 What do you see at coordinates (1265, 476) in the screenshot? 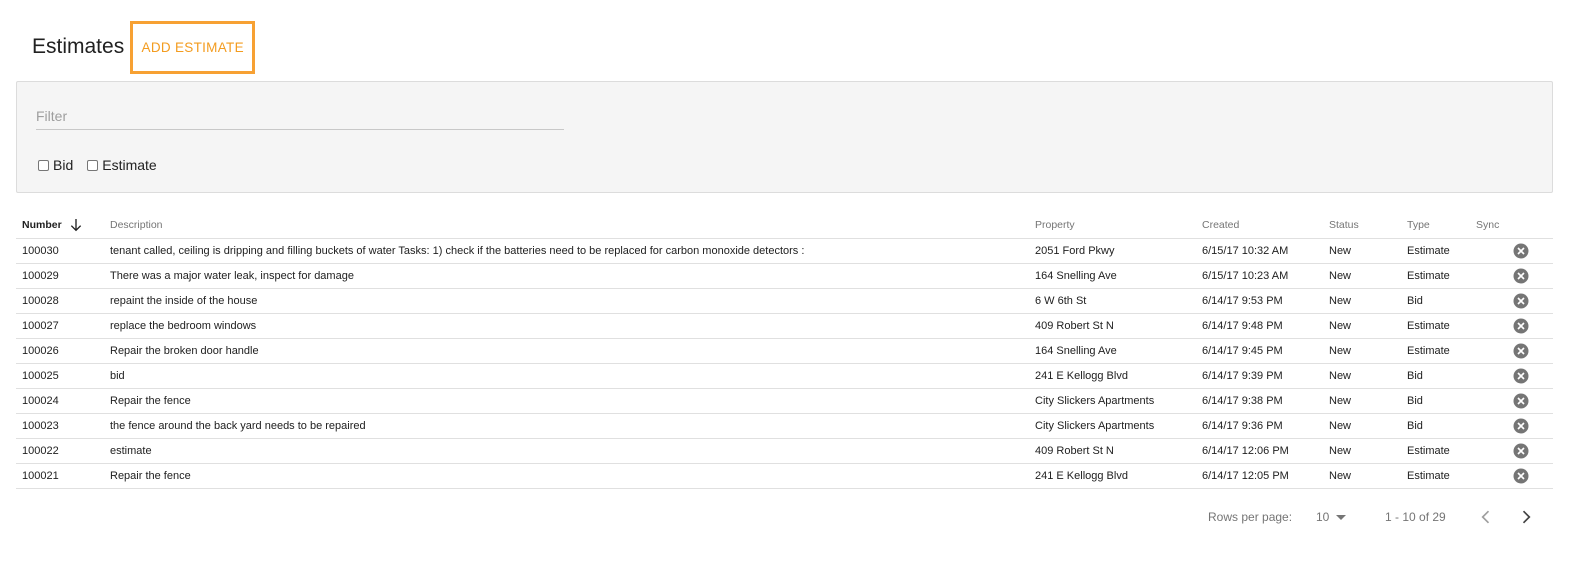
I see `cell-created: 6/14/17 12:05 PM` at bounding box center [1265, 476].